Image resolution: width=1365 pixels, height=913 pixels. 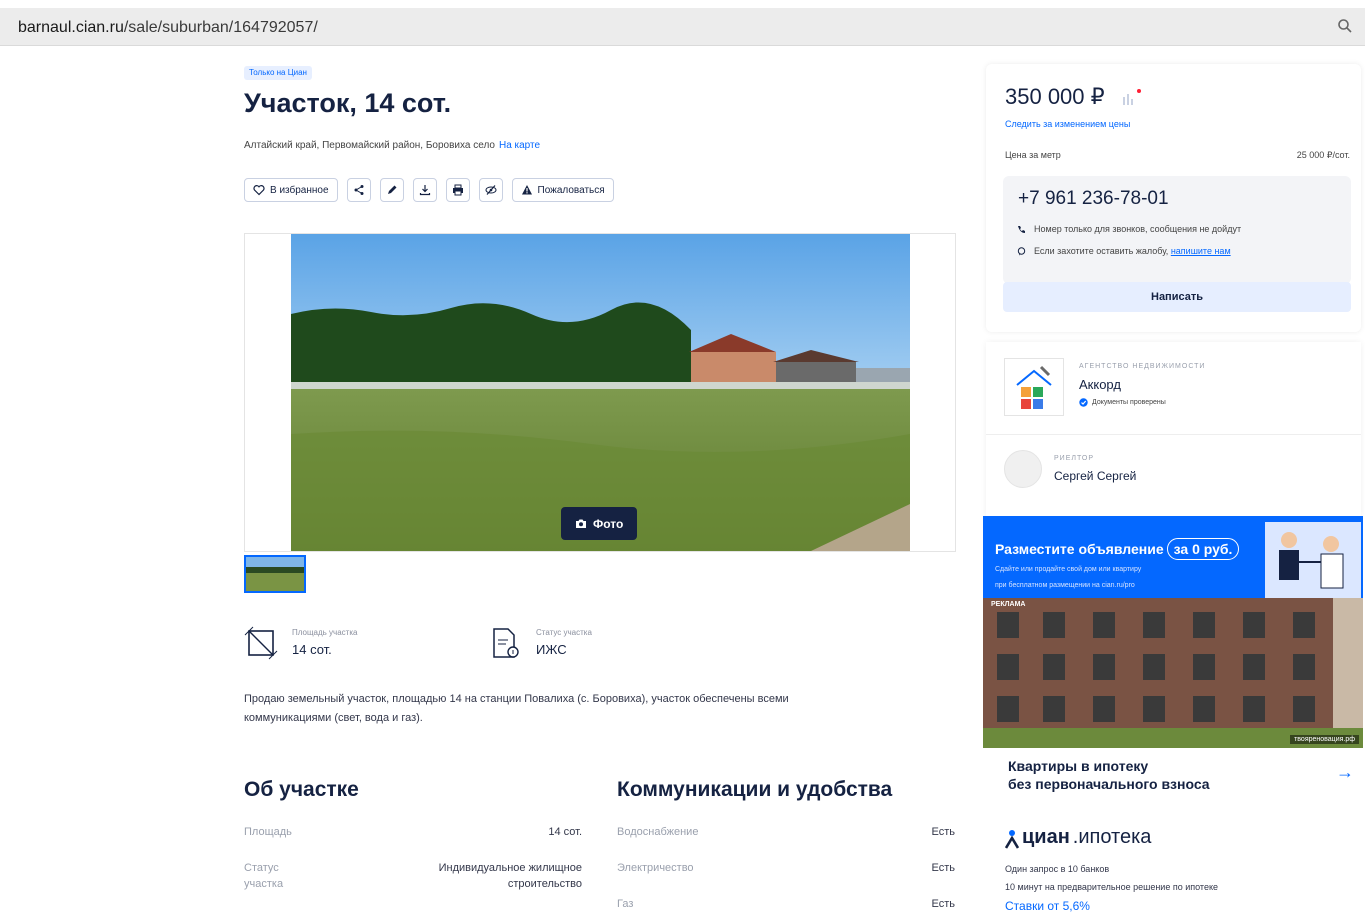 I want to click on share-icon, so click(x=359, y=190).